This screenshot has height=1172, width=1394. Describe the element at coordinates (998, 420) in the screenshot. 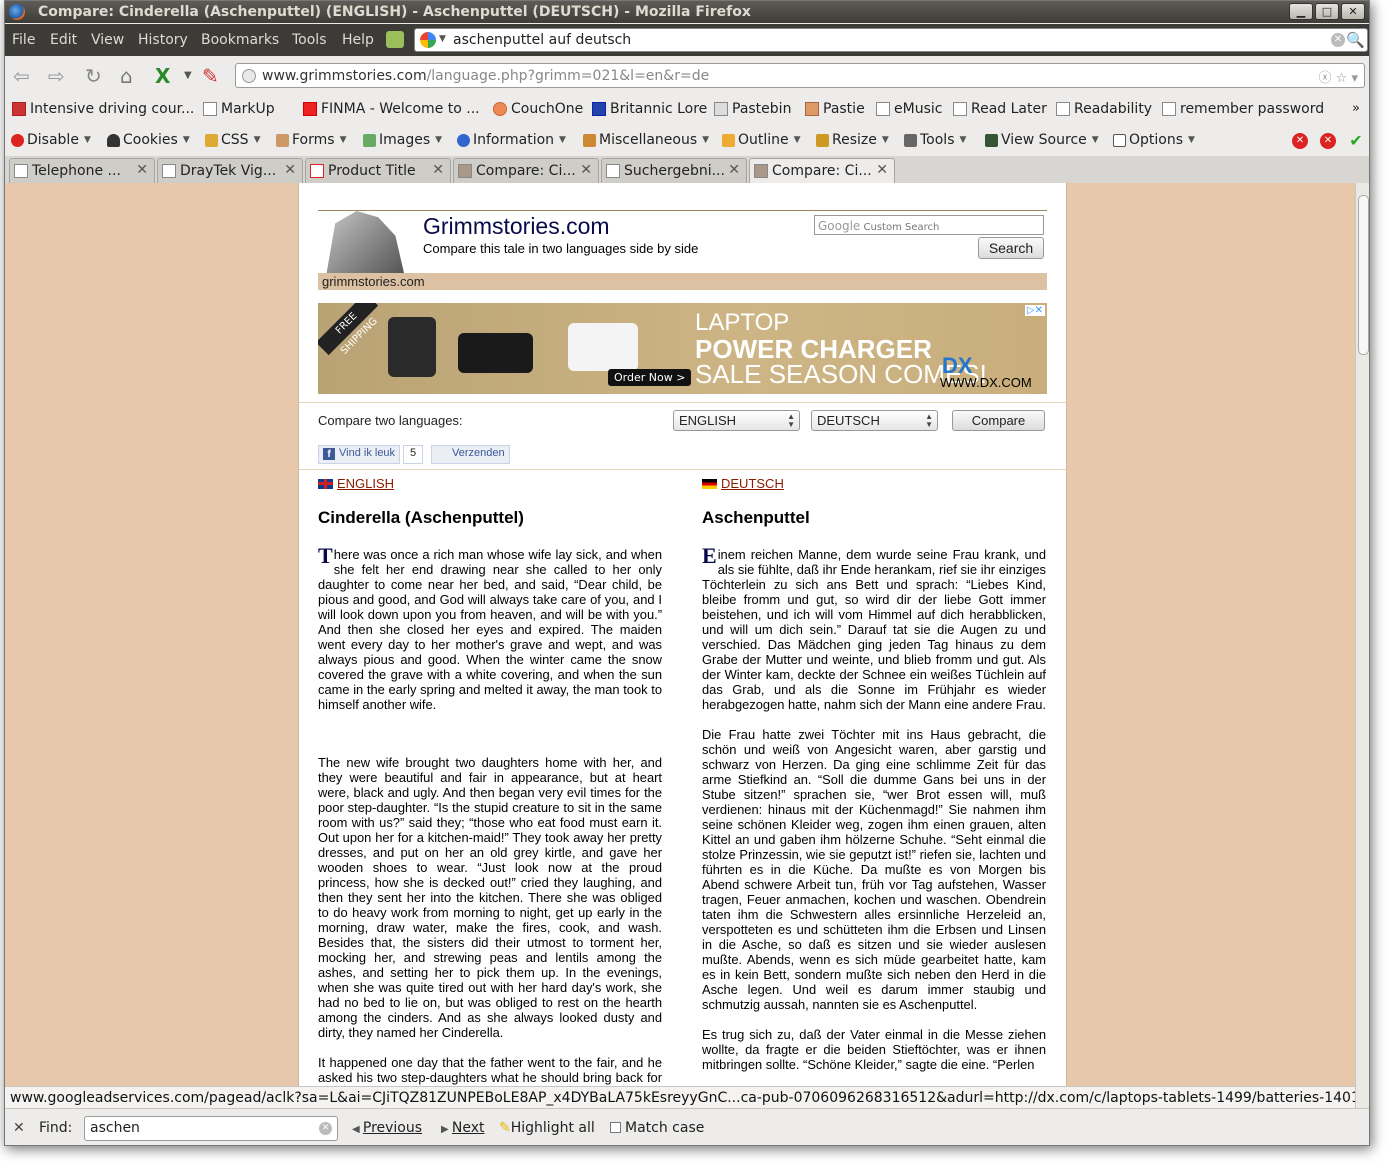

I see `compare-button: Compare` at that location.